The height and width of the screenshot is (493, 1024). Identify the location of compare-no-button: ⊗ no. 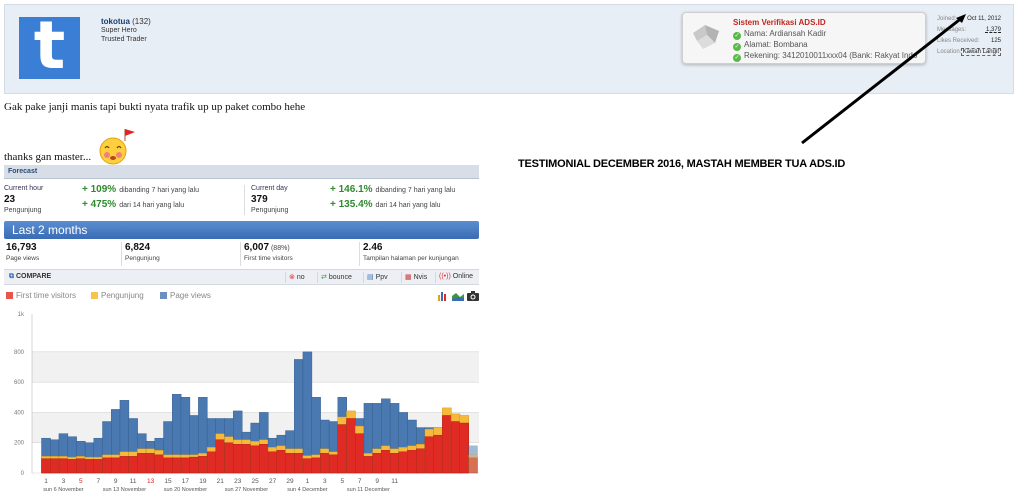
(296, 277).